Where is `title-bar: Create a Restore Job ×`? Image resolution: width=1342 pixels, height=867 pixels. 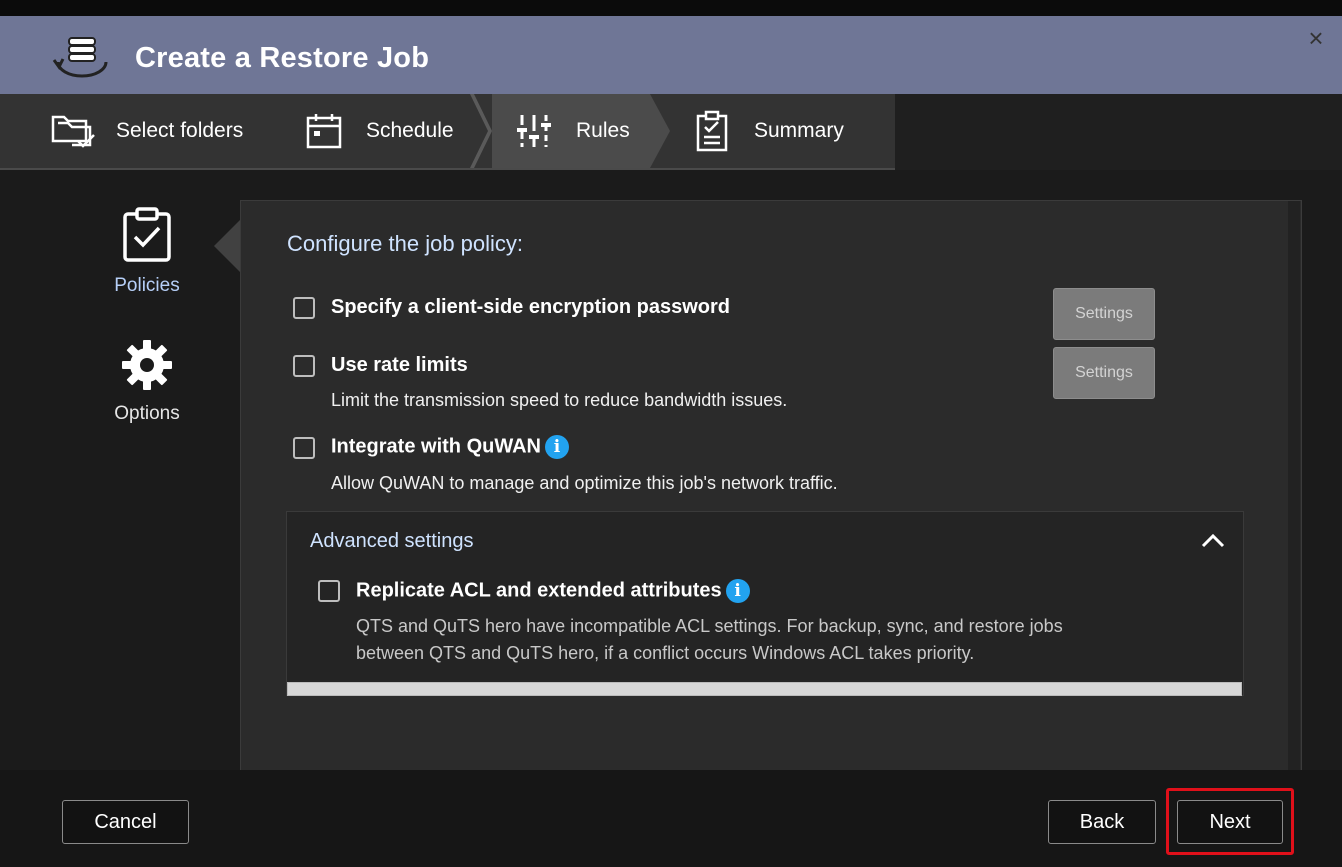 title-bar: Create a Restore Job × is located at coordinates (671, 55).